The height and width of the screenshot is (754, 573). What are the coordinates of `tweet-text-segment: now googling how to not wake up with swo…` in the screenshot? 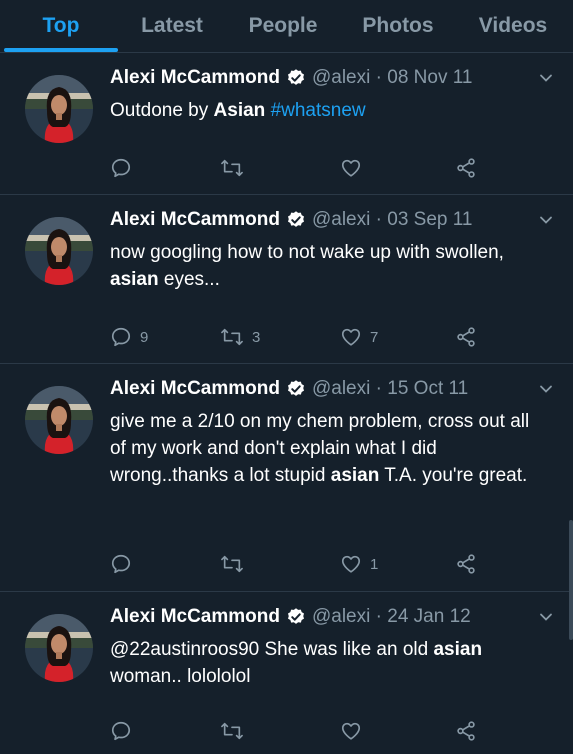 It's located at (307, 252).